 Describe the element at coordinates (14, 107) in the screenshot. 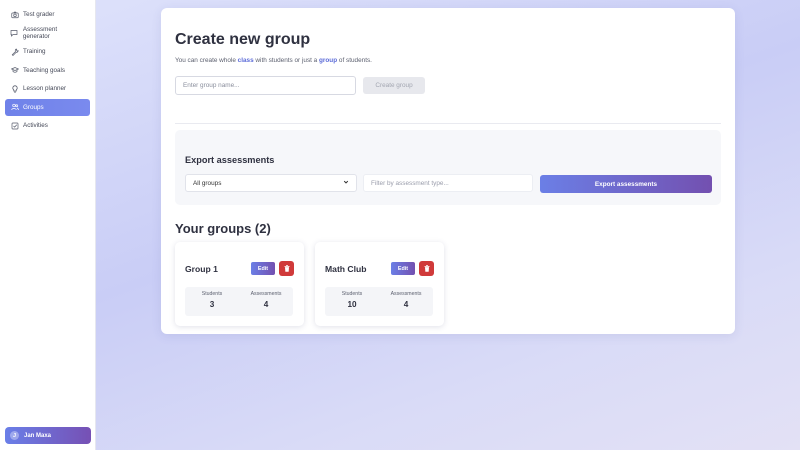

I see `users-icon` at that location.